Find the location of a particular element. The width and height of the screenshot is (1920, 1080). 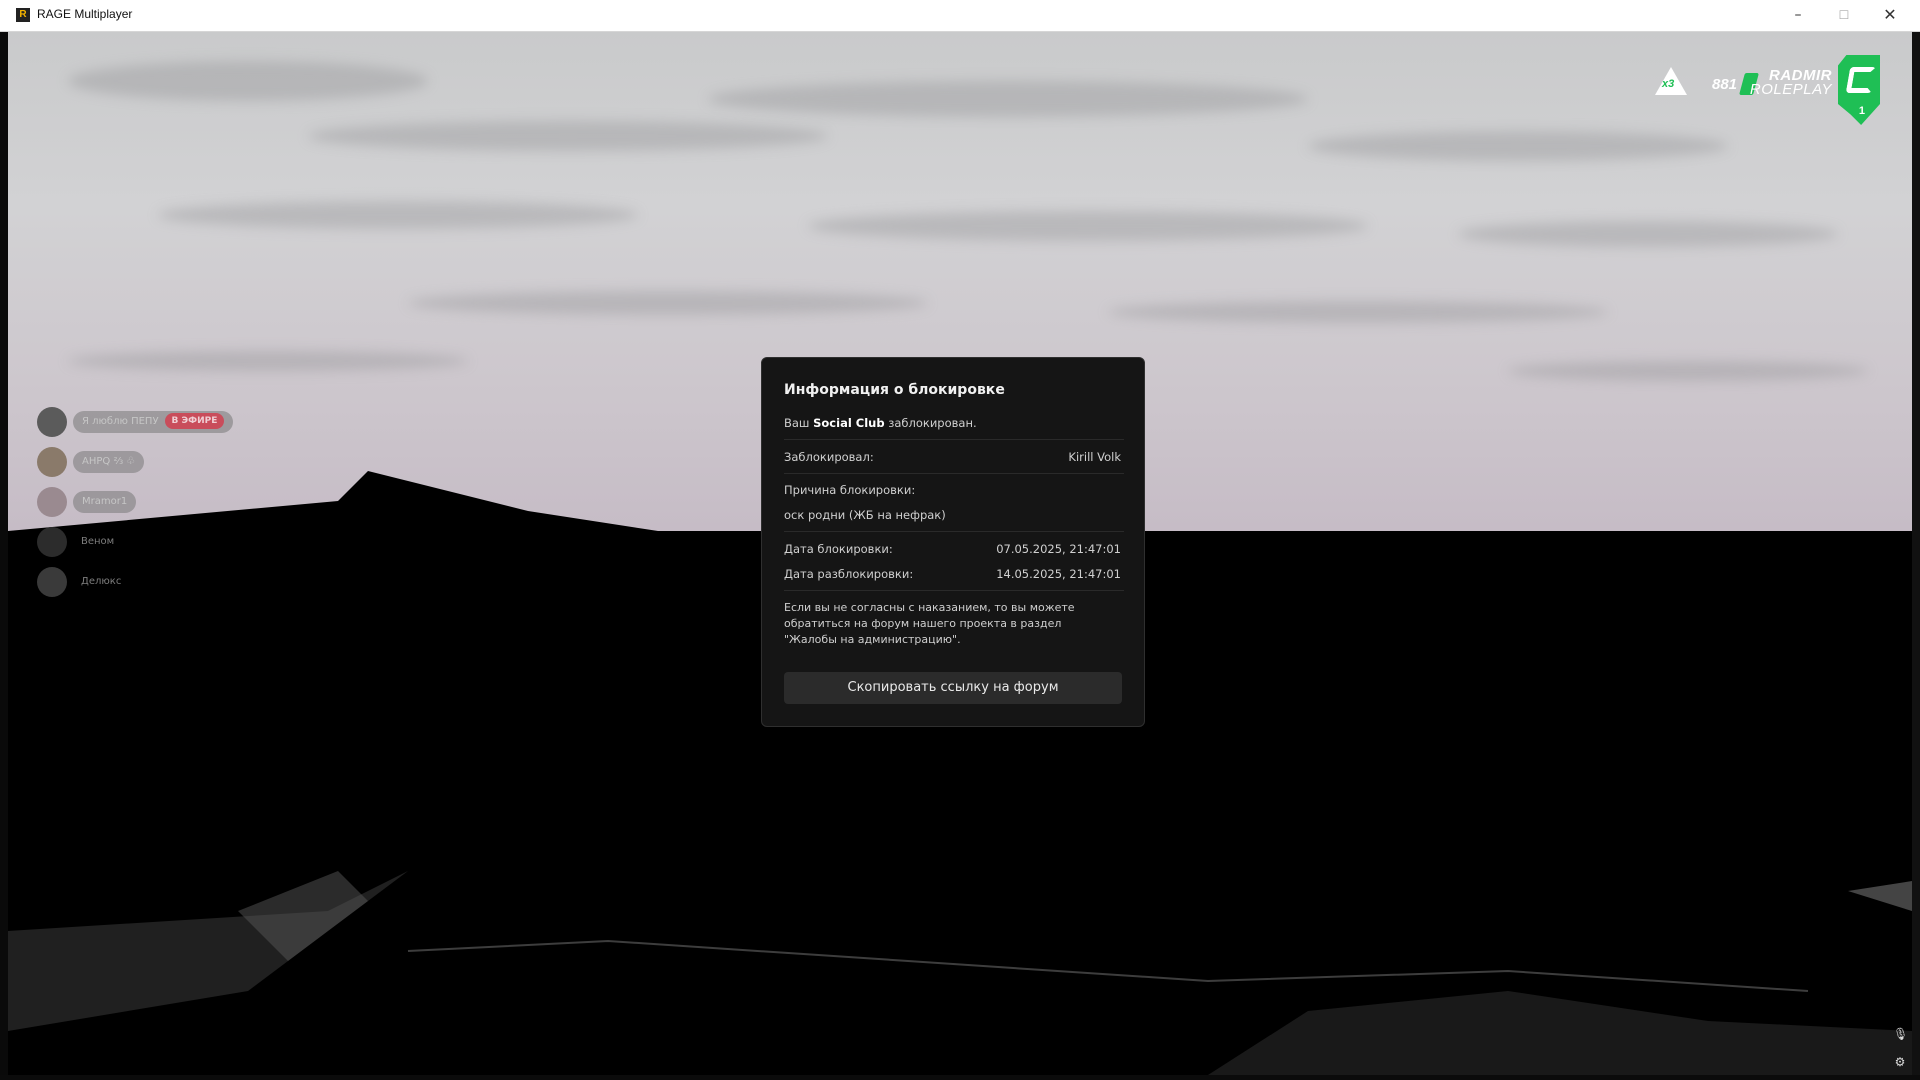

app-logo-icon: R is located at coordinates (23, 15).